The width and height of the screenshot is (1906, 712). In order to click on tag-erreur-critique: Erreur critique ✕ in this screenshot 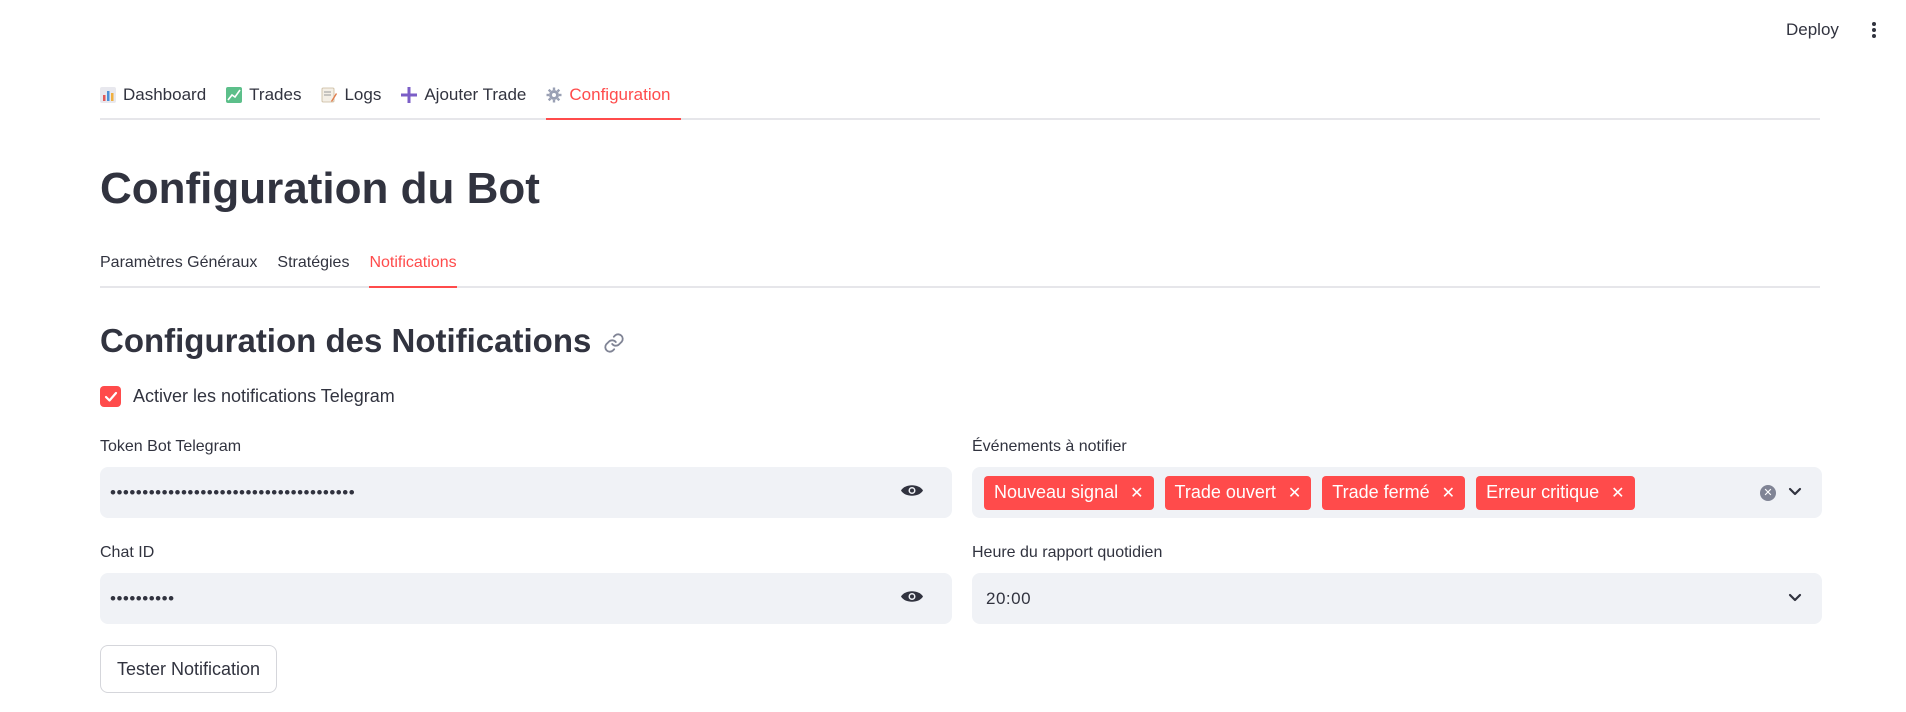, I will do `click(1555, 492)`.